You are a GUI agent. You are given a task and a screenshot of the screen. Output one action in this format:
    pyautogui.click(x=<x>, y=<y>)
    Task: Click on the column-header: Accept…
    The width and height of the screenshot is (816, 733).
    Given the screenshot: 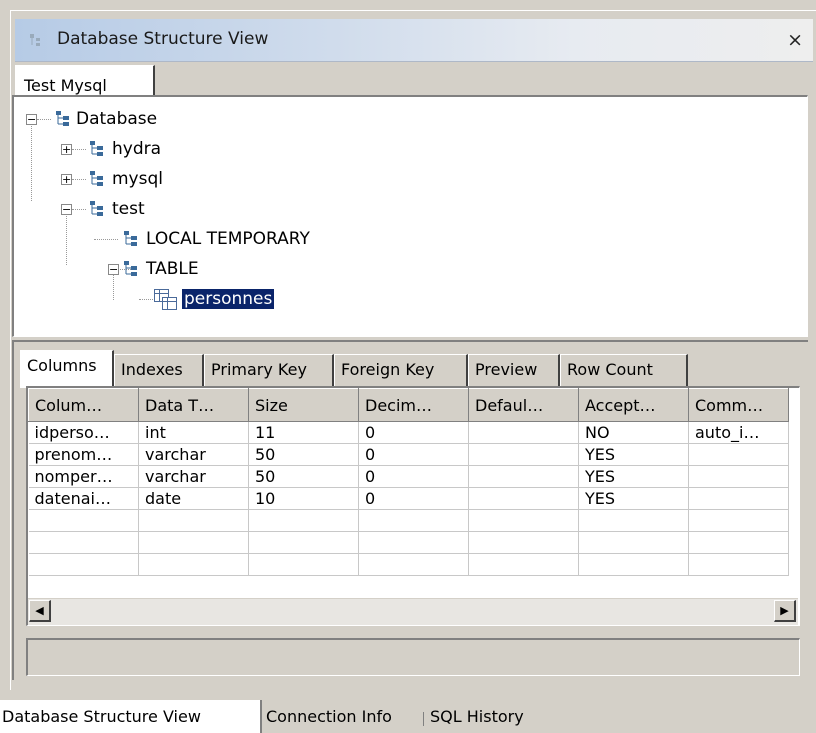 What is the action you would take?
    pyautogui.click(x=633, y=405)
    